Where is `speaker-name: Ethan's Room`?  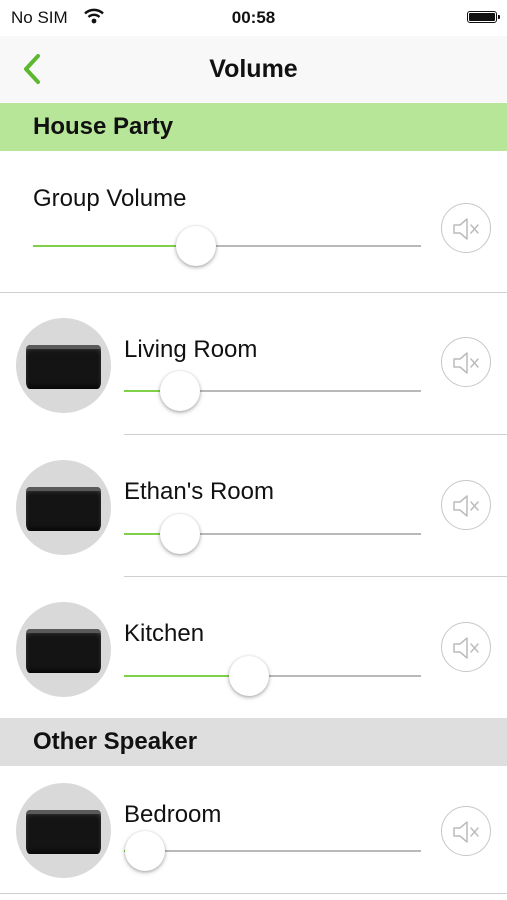 speaker-name: Ethan's Room is located at coordinates (199, 491).